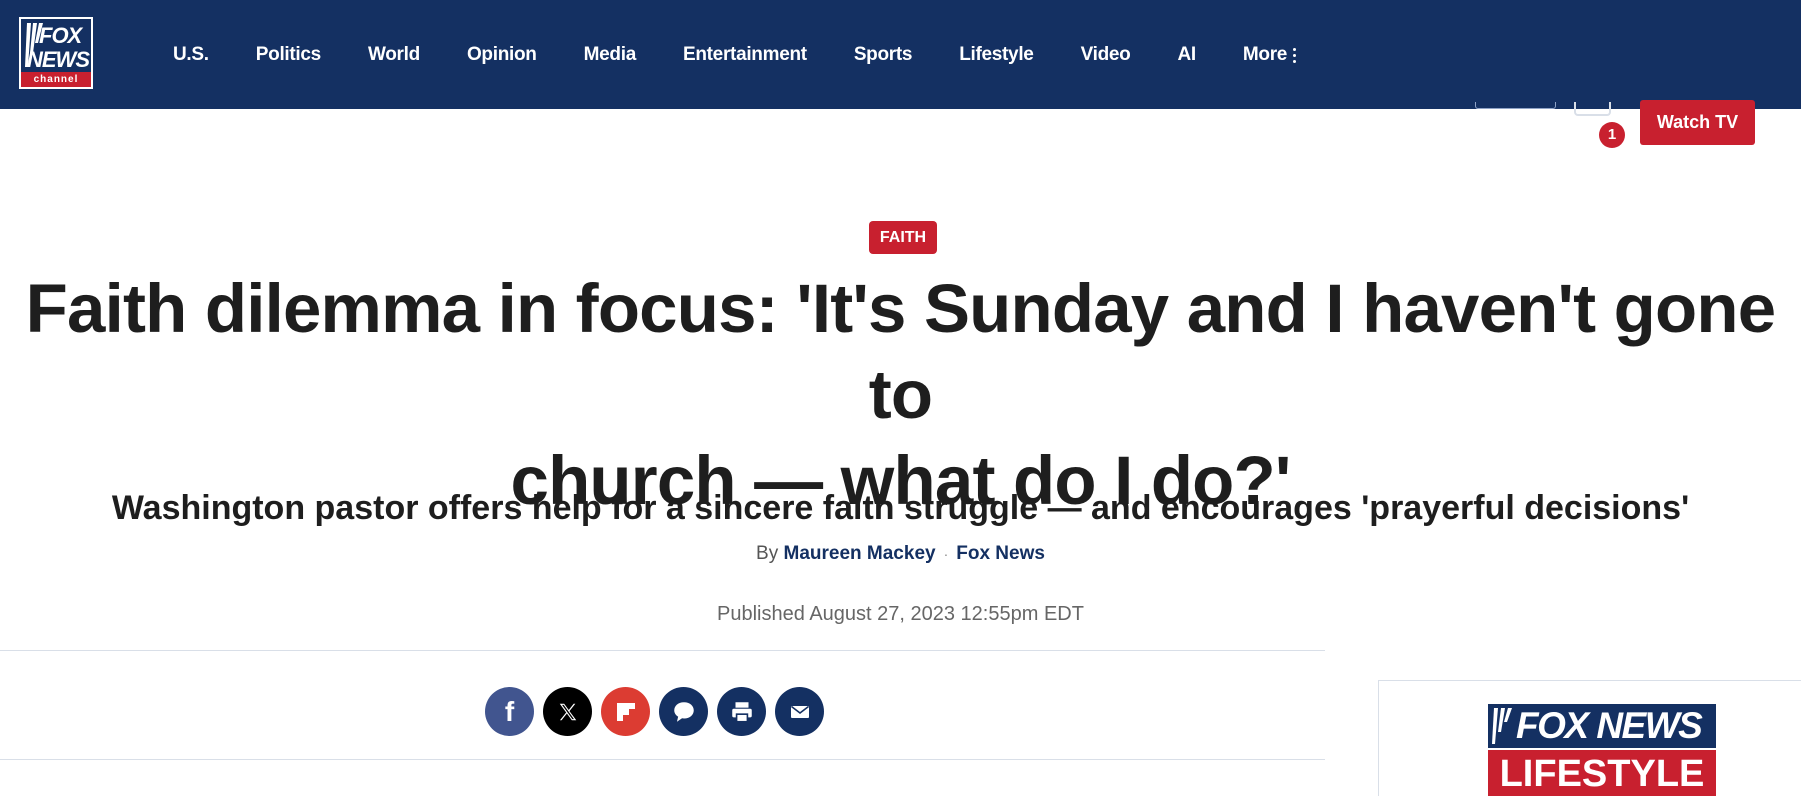 This screenshot has width=1801, height=796. Describe the element at coordinates (662, 759) in the screenshot. I see `divider-bottom` at that location.